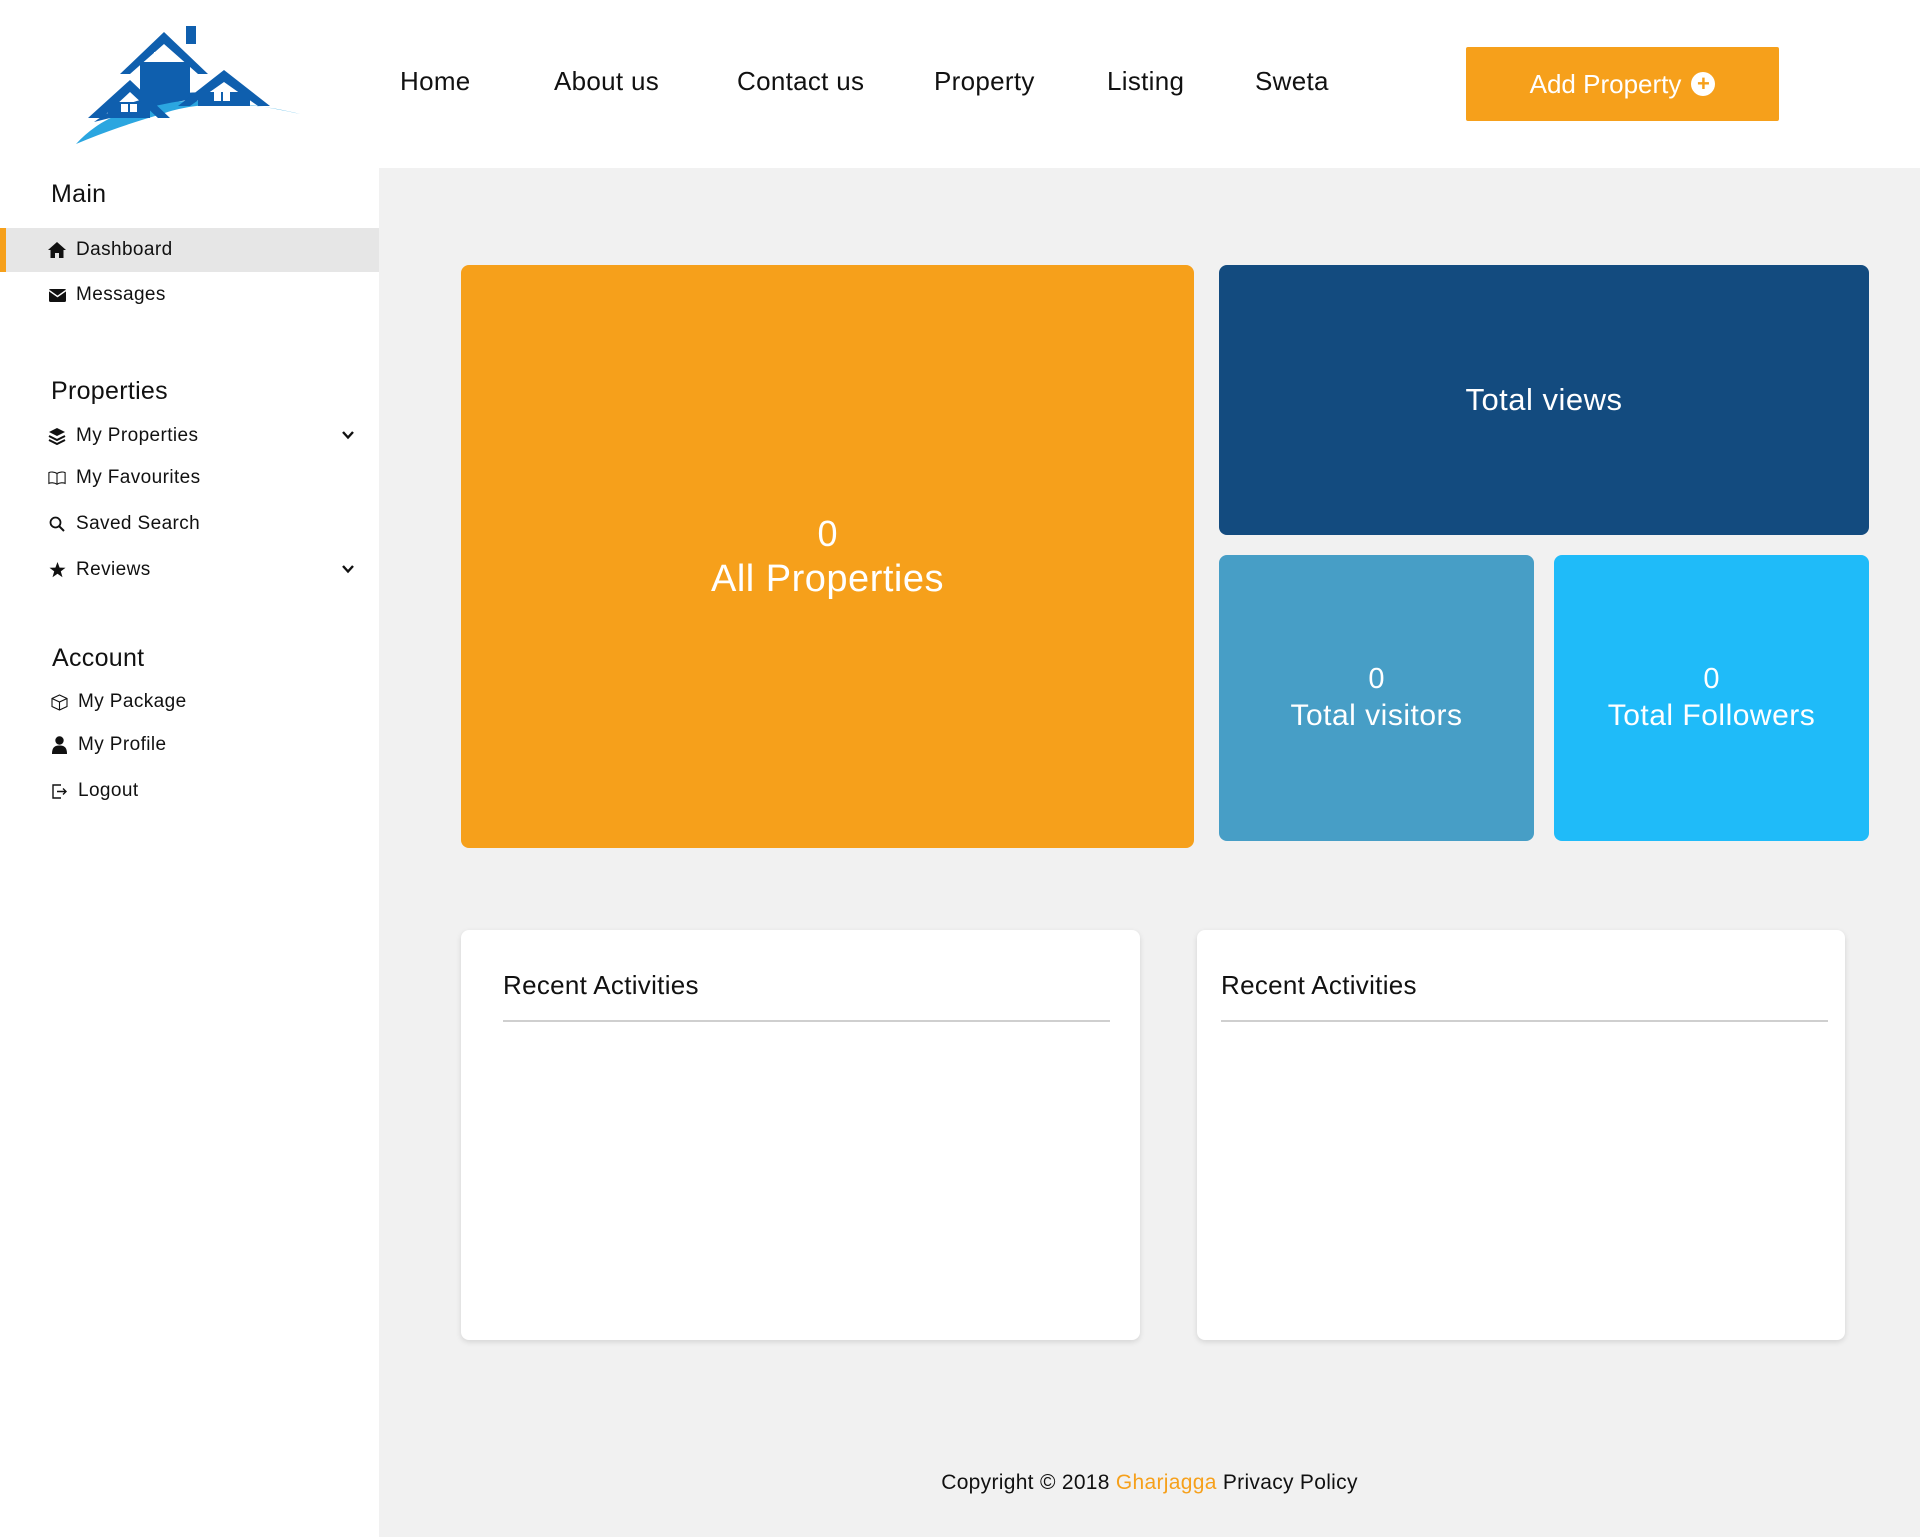 The width and height of the screenshot is (1920, 1537). What do you see at coordinates (188, 85) in the screenshot?
I see `house-logo-icon` at bounding box center [188, 85].